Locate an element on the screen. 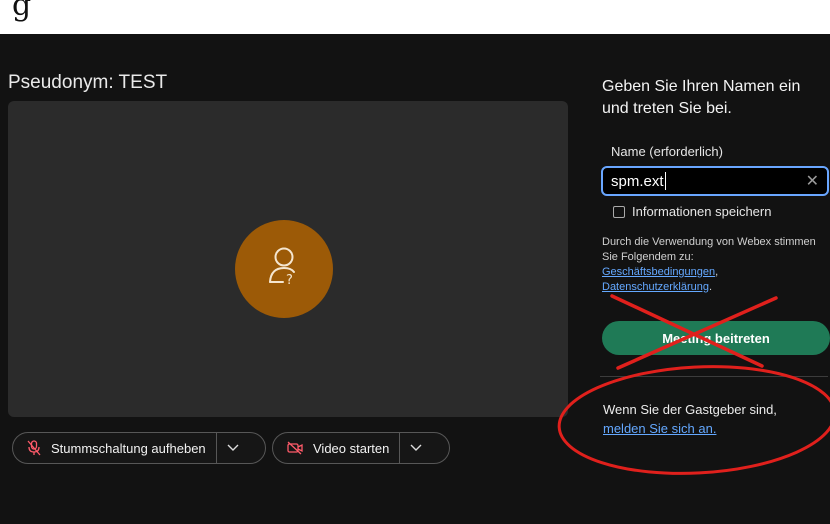  host-text: Wenn Sie der Gastgeber sind, is located at coordinates (690, 409).